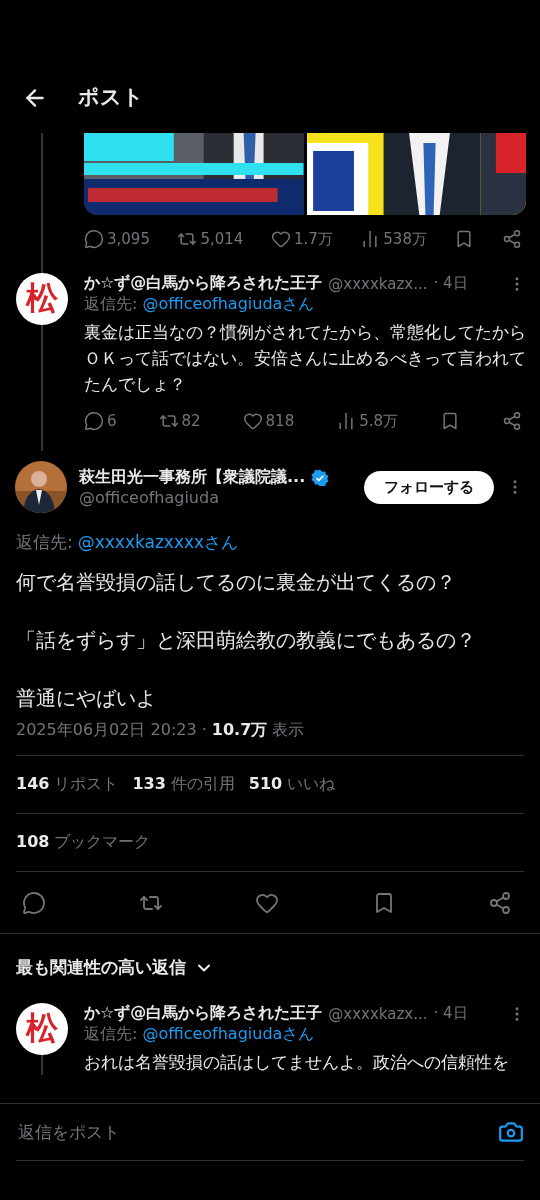 This screenshot has width=540, height=1200. I want to click on post-text: 「話をずらす」と深田萌絵教の教義にでもあるの？, so click(246, 641).